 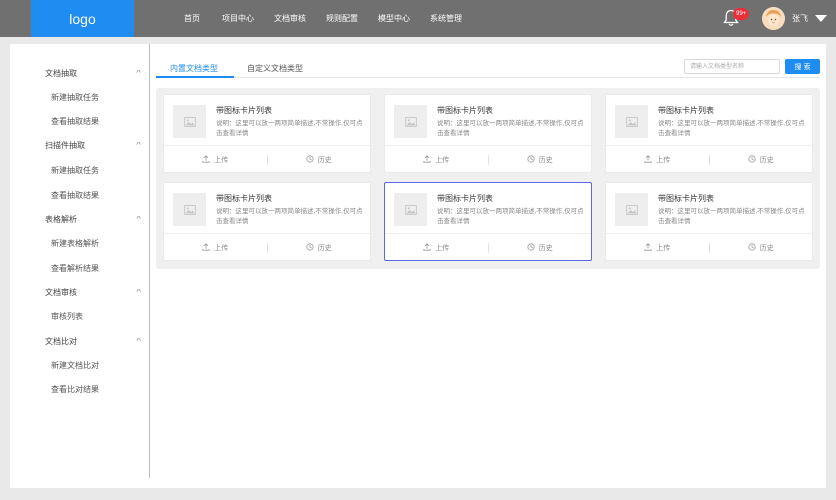 What do you see at coordinates (61, 73) in the screenshot?
I see `sidebar-group-label: 文档抽取` at bounding box center [61, 73].